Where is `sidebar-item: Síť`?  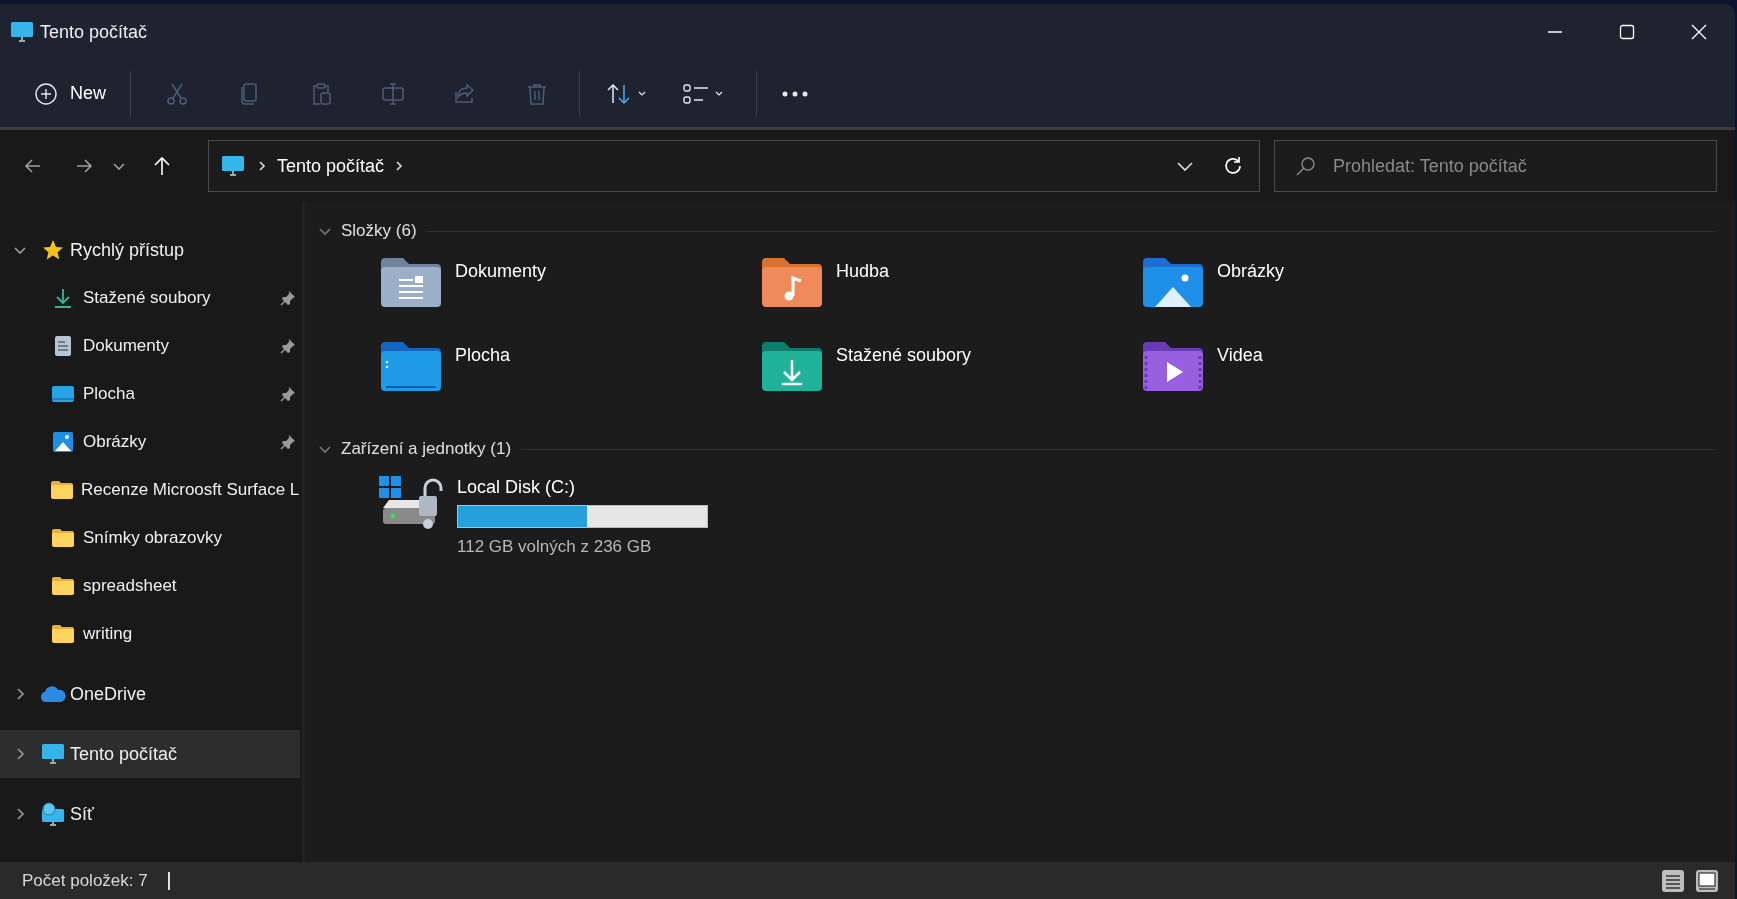
sidebar-item: Síť is located at coordinates (150, 814).